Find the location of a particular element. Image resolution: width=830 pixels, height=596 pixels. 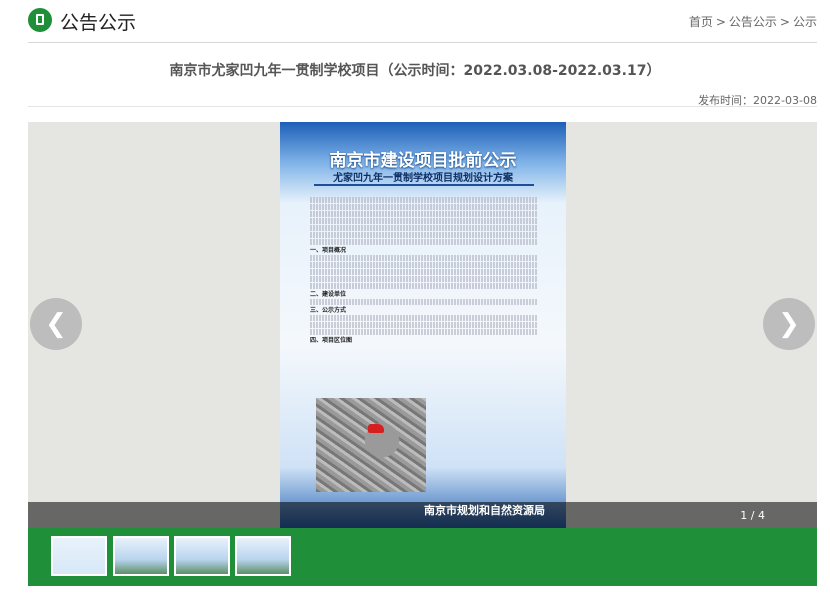

slide-footer-org: 南京市规划和自然资源局 is located at coordinates (484, 510).